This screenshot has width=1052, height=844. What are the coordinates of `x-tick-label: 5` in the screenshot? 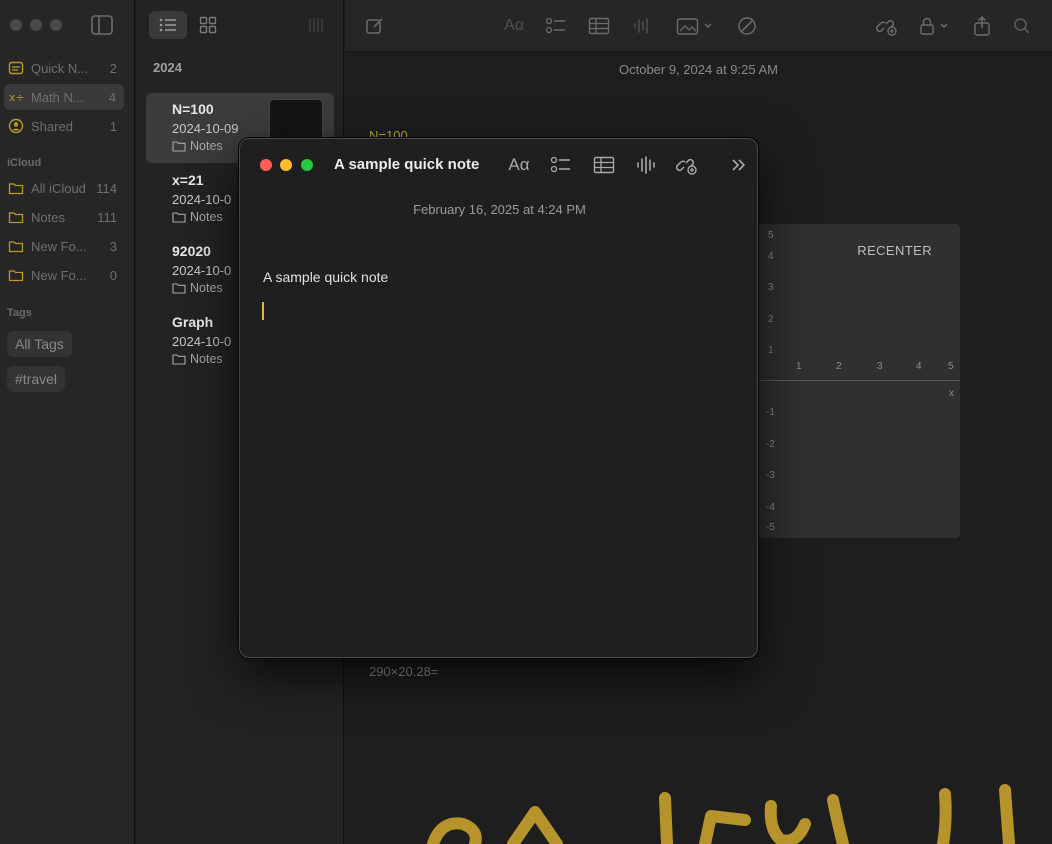 It's located at (951, 366).